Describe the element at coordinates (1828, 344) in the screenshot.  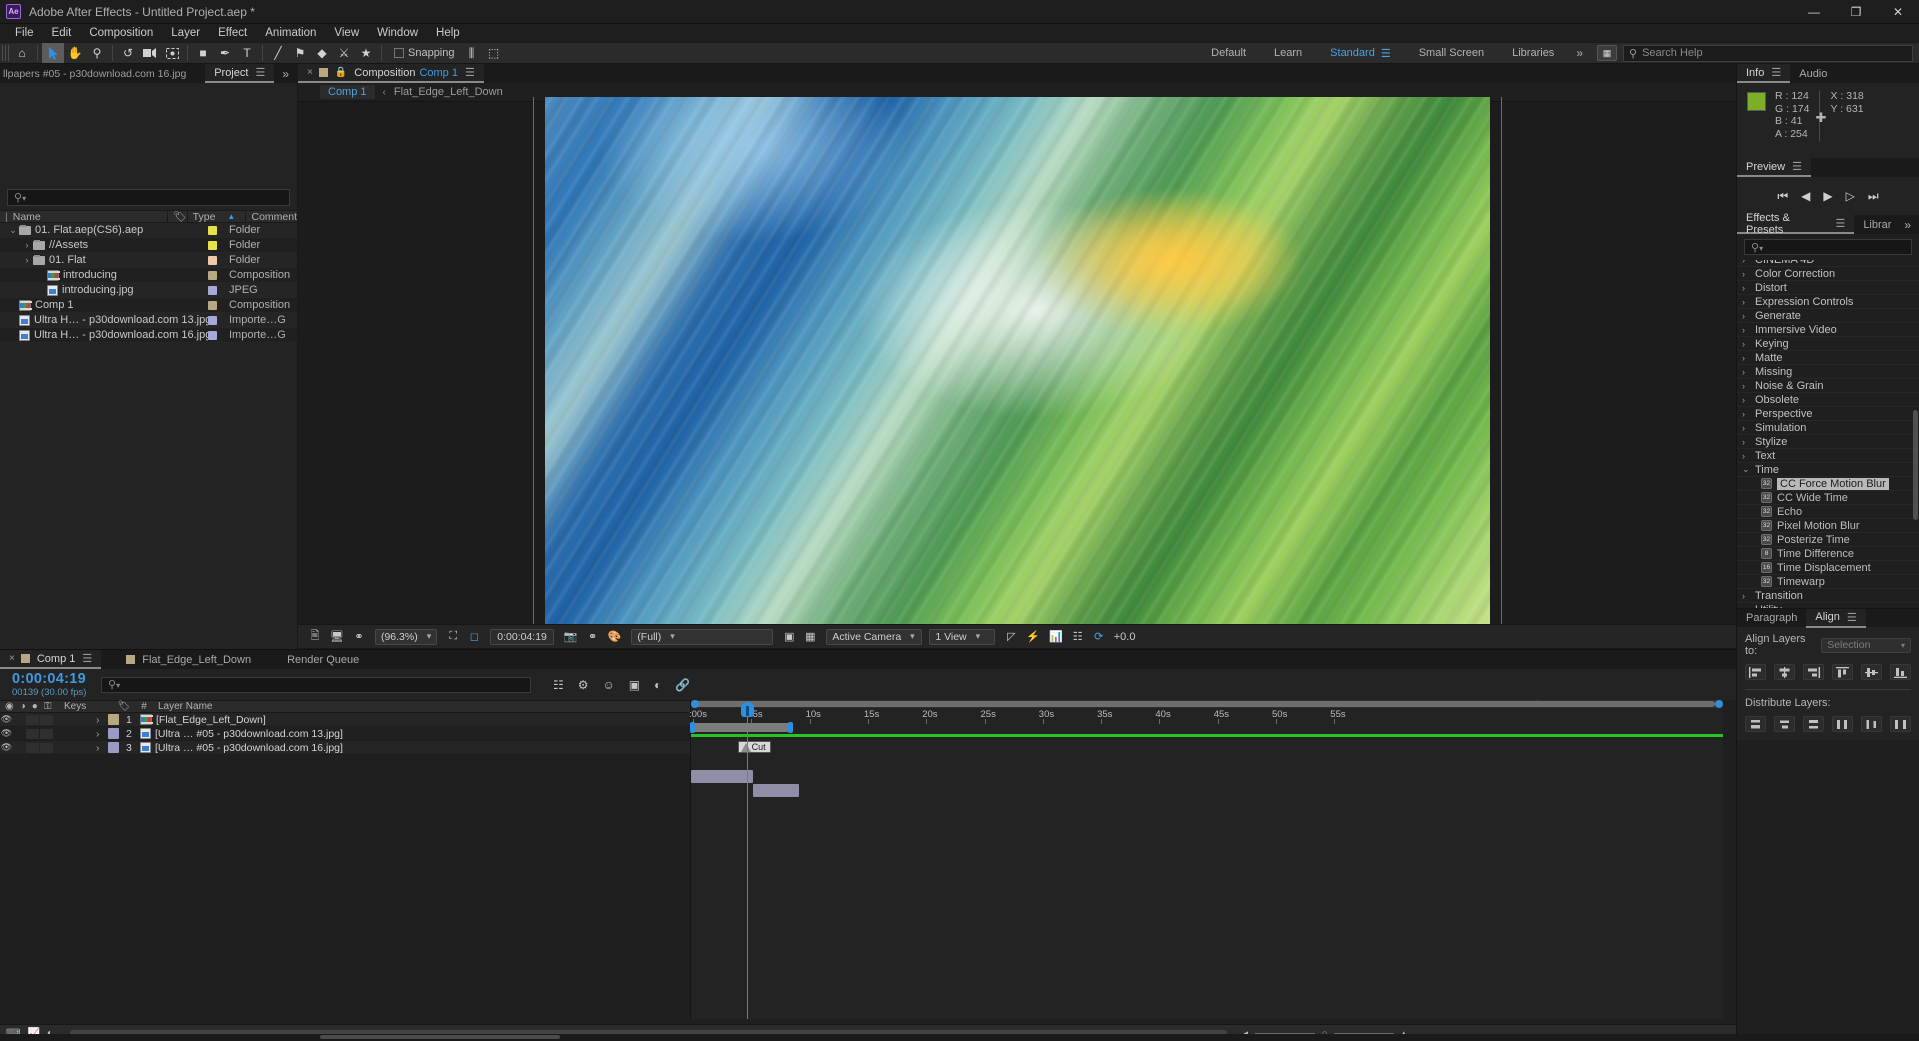
I see `effect-category: › Keying` at that location.